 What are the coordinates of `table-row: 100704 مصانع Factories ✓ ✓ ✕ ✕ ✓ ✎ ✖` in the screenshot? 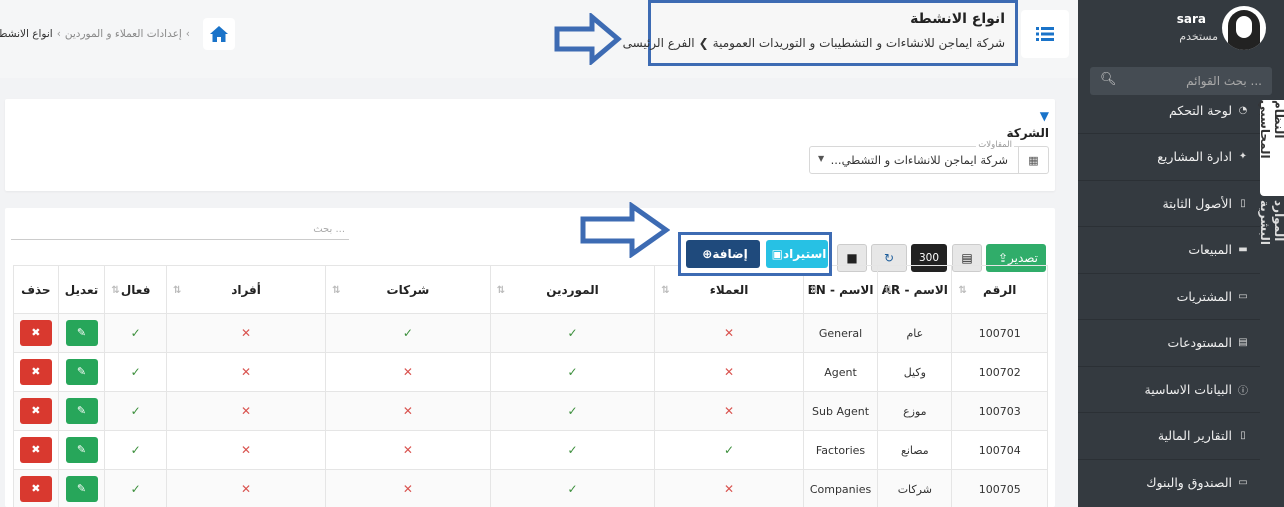 It's located at (530, 450).